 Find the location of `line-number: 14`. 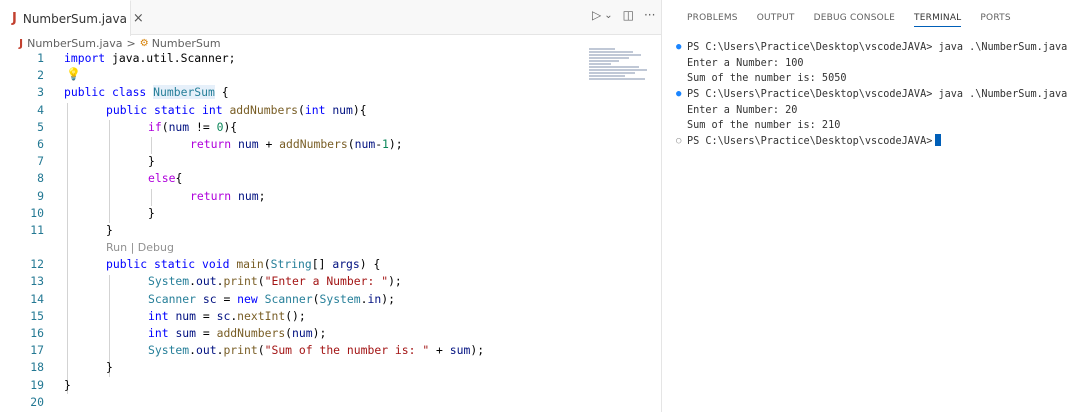

line-number: 14 is located at coordinates (37, 298).